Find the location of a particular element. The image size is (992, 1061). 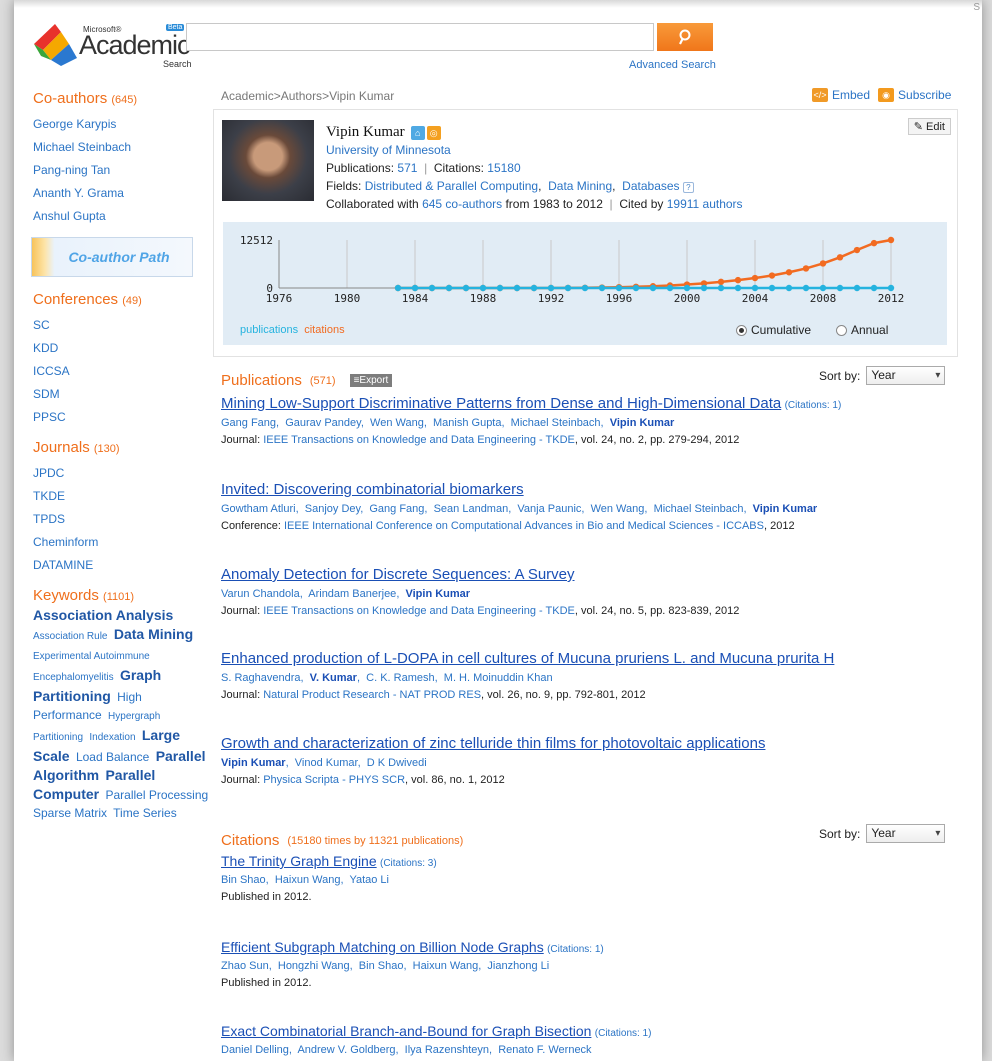

author-link: Hongzhi Wang is located at coordinates (314, 966).